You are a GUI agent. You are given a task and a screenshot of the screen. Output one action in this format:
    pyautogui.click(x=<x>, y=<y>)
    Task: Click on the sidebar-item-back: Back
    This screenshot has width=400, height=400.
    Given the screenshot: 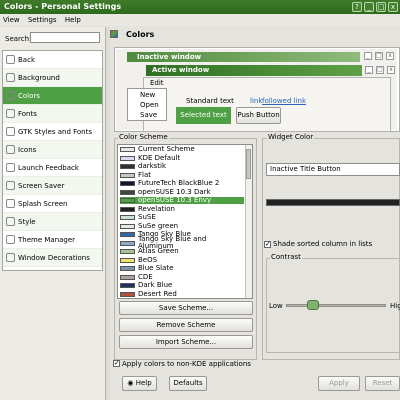 What is the action you would take?
    pyautogui.click(x=52, y=60)
    